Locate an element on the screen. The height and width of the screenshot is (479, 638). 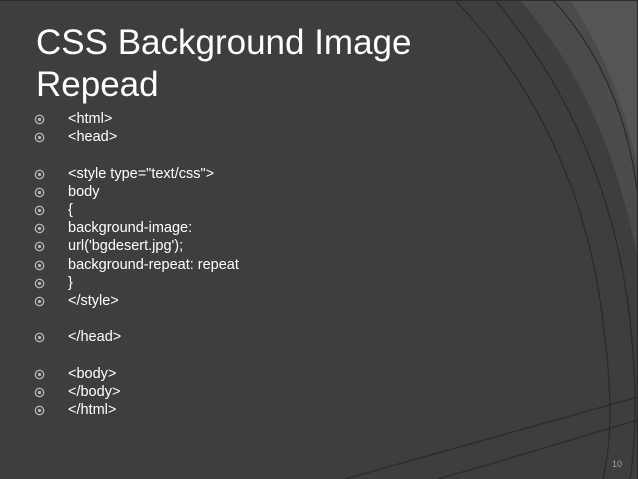
bullet-item: url('bgdesert.jpg'); is located at coordinates (136, 246).